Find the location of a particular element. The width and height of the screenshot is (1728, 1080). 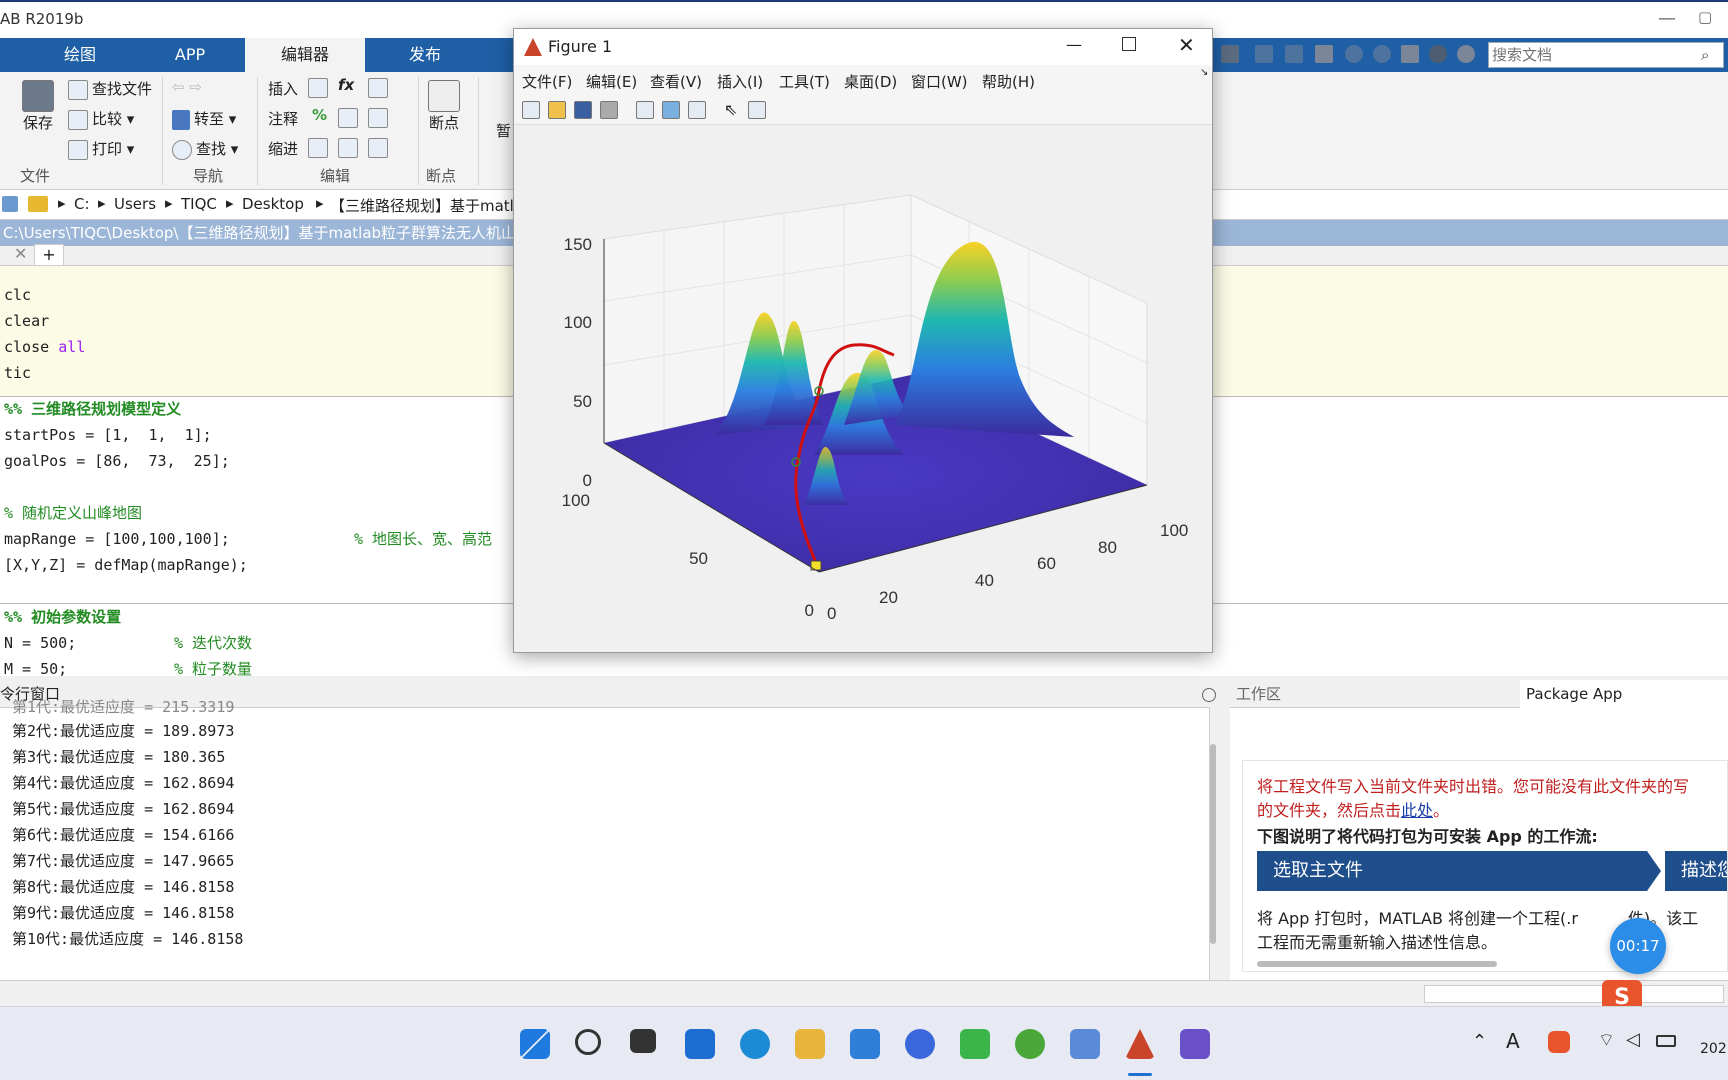

address-segment: 【三维路径规划】基于matla is located at coordinates (426, 205).